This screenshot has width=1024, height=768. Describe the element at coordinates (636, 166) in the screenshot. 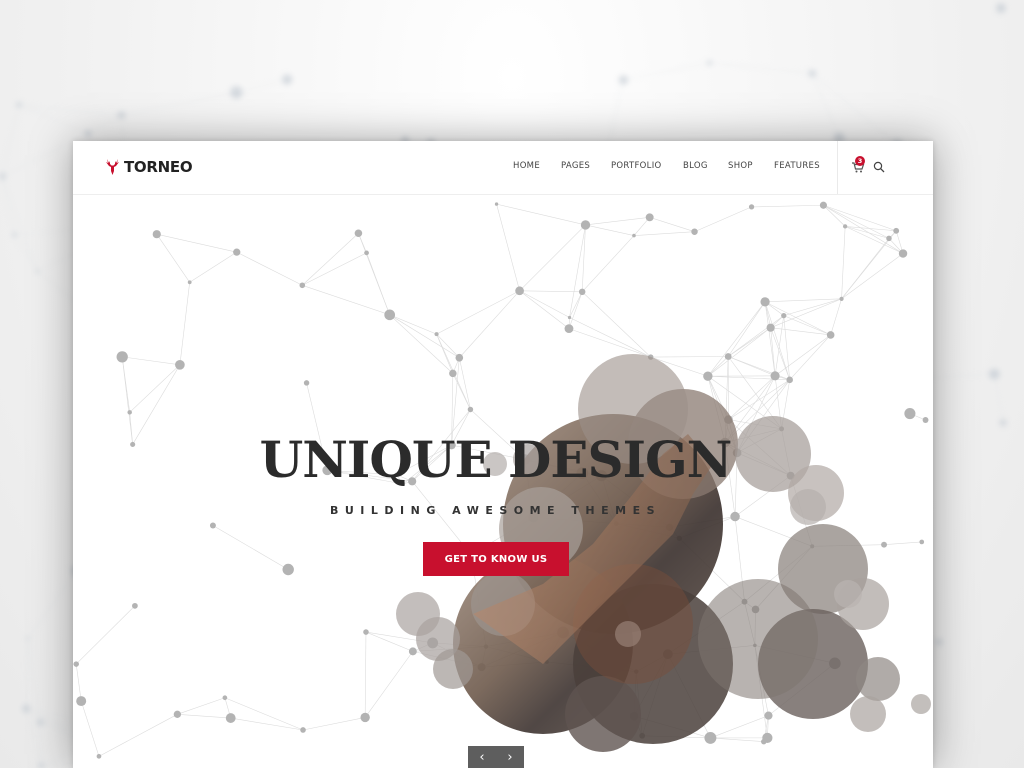

I see `nav-portfolio: PORTFOLIO` at that location.